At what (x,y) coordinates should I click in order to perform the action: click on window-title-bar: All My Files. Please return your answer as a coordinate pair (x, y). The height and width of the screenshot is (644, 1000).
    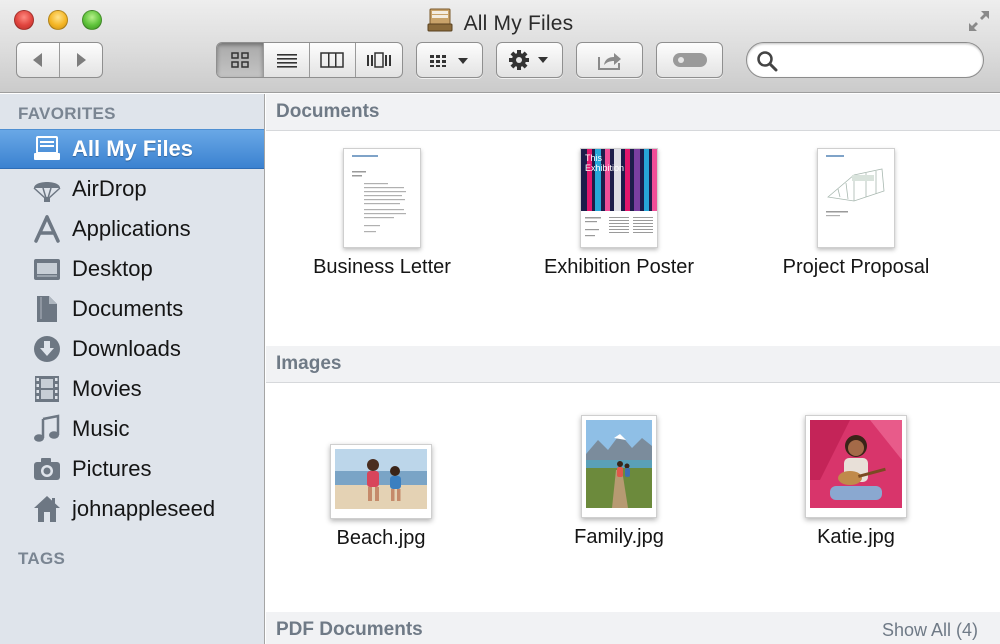
    Looking at the image, I should click on (500, 23).